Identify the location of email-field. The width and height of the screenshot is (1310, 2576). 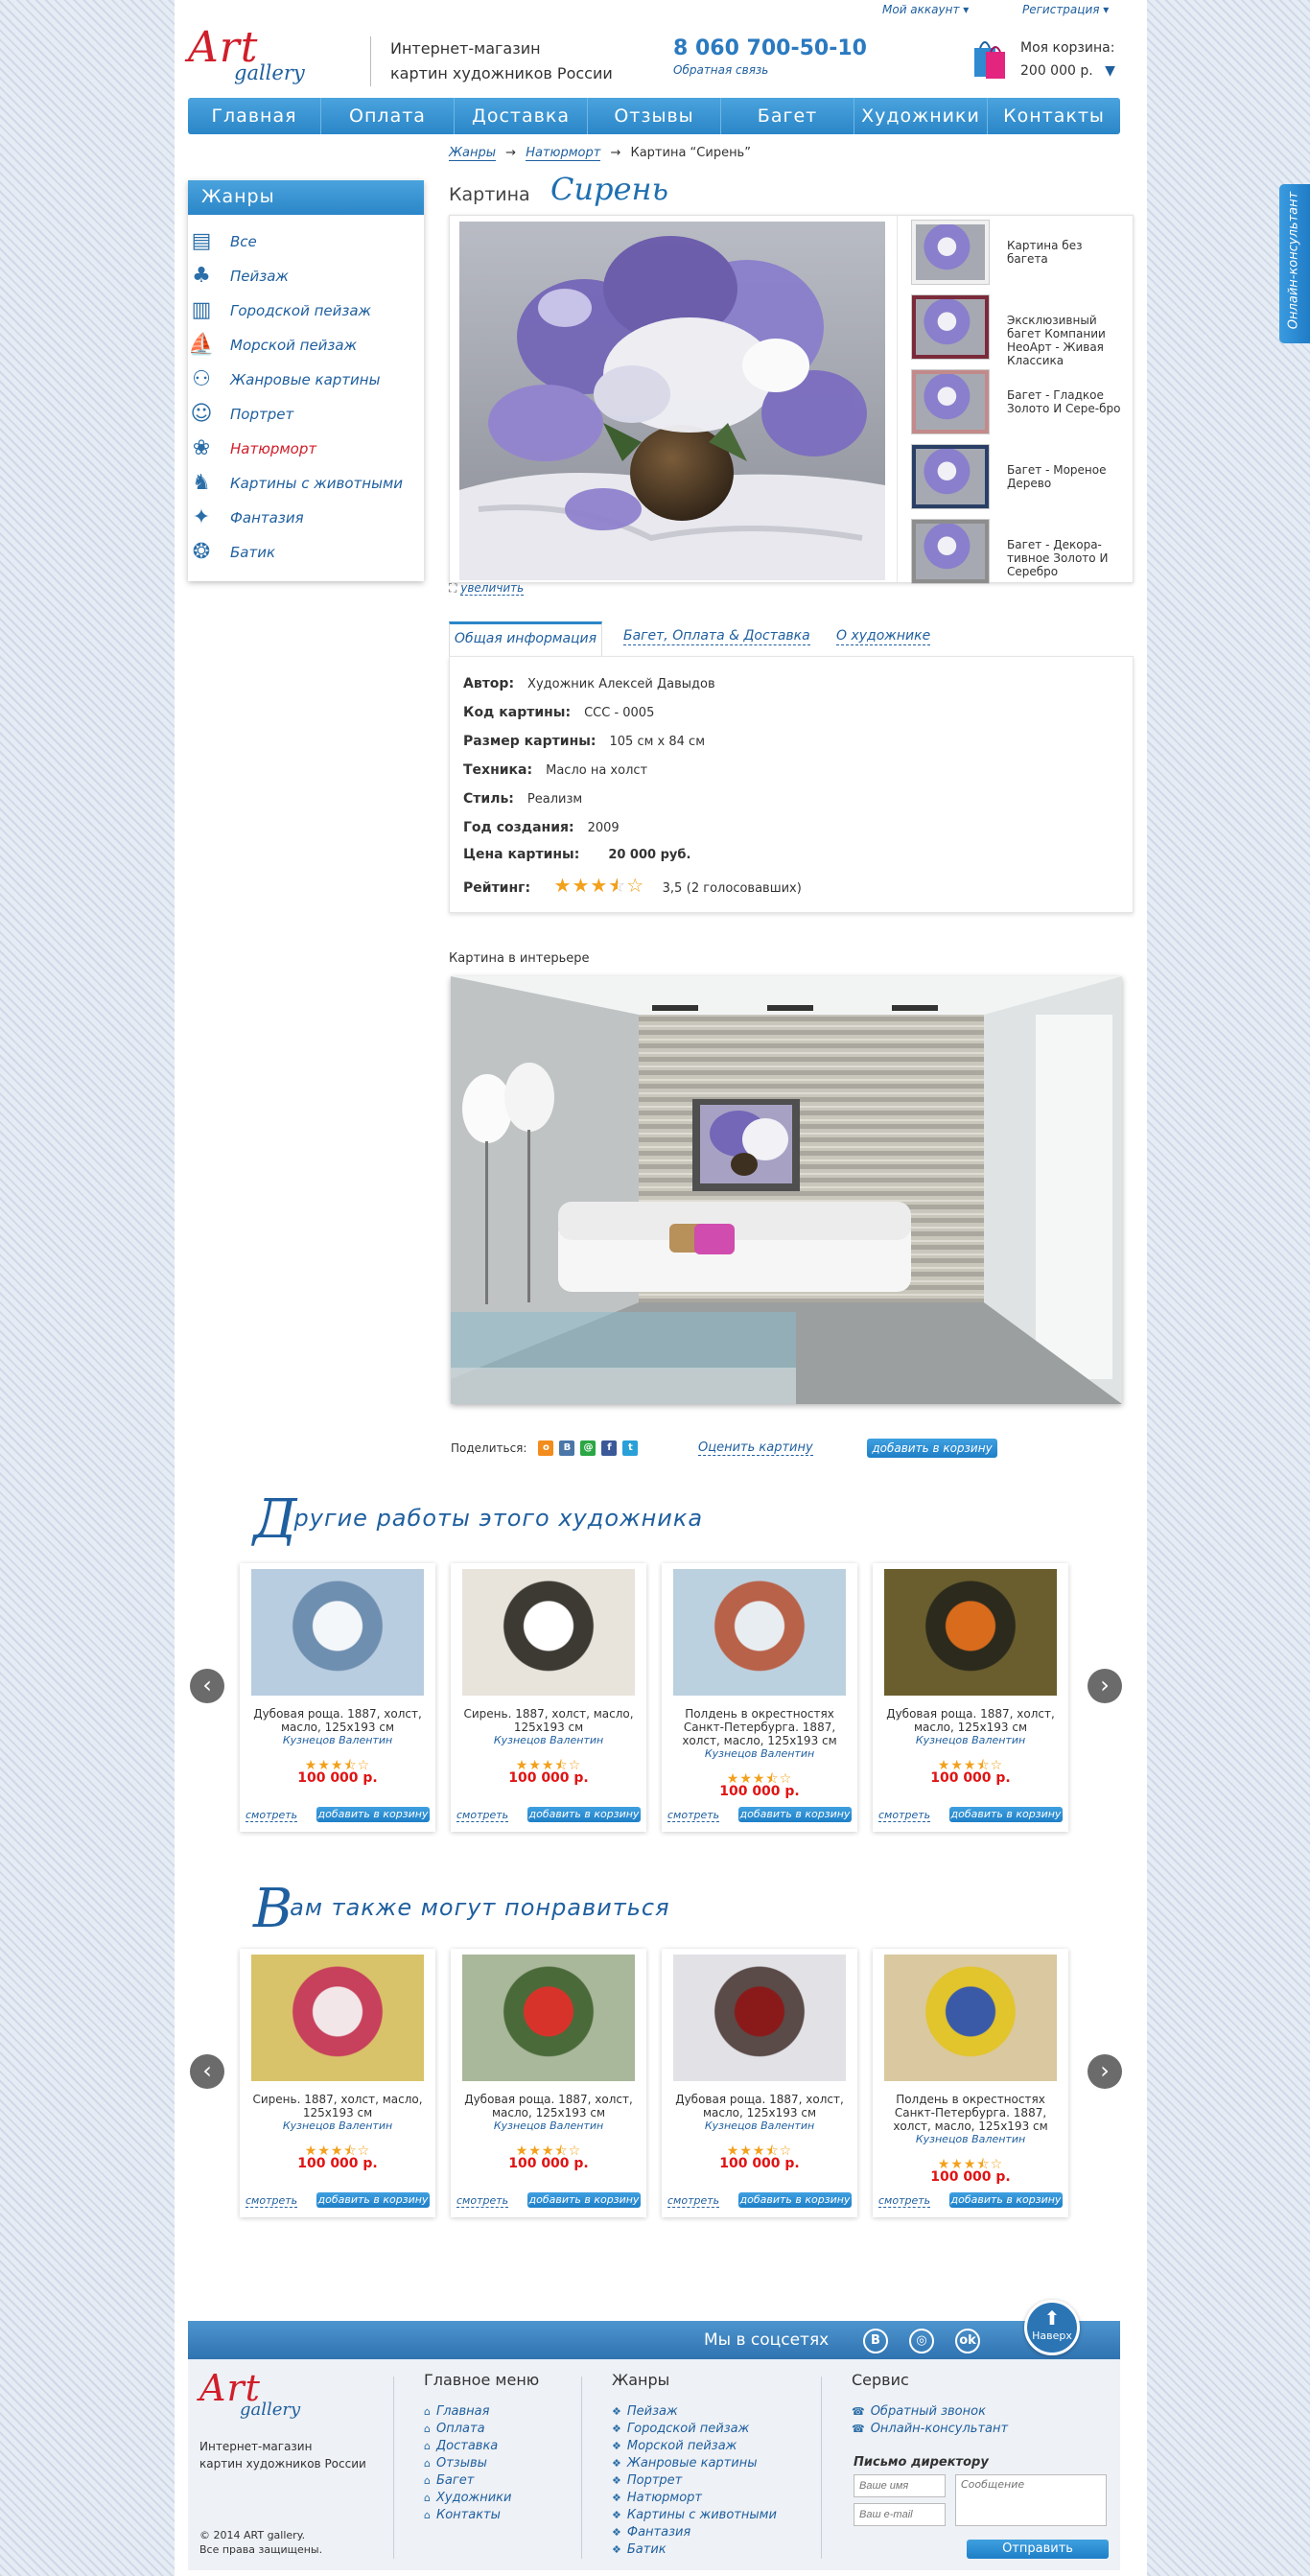
(900, 2514).